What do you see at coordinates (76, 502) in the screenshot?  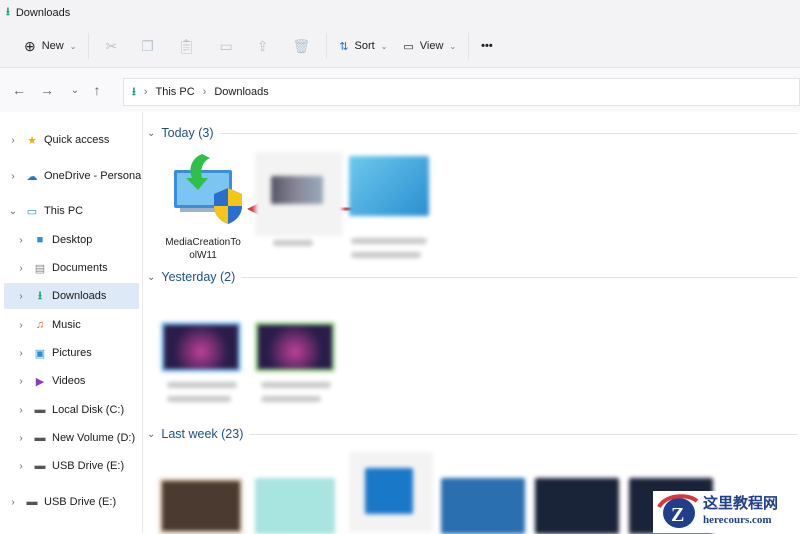 I see `sidebar-item-usb-drive-e-root: › ▬ USB Drive (E:)` at bounding box center [76, 502].